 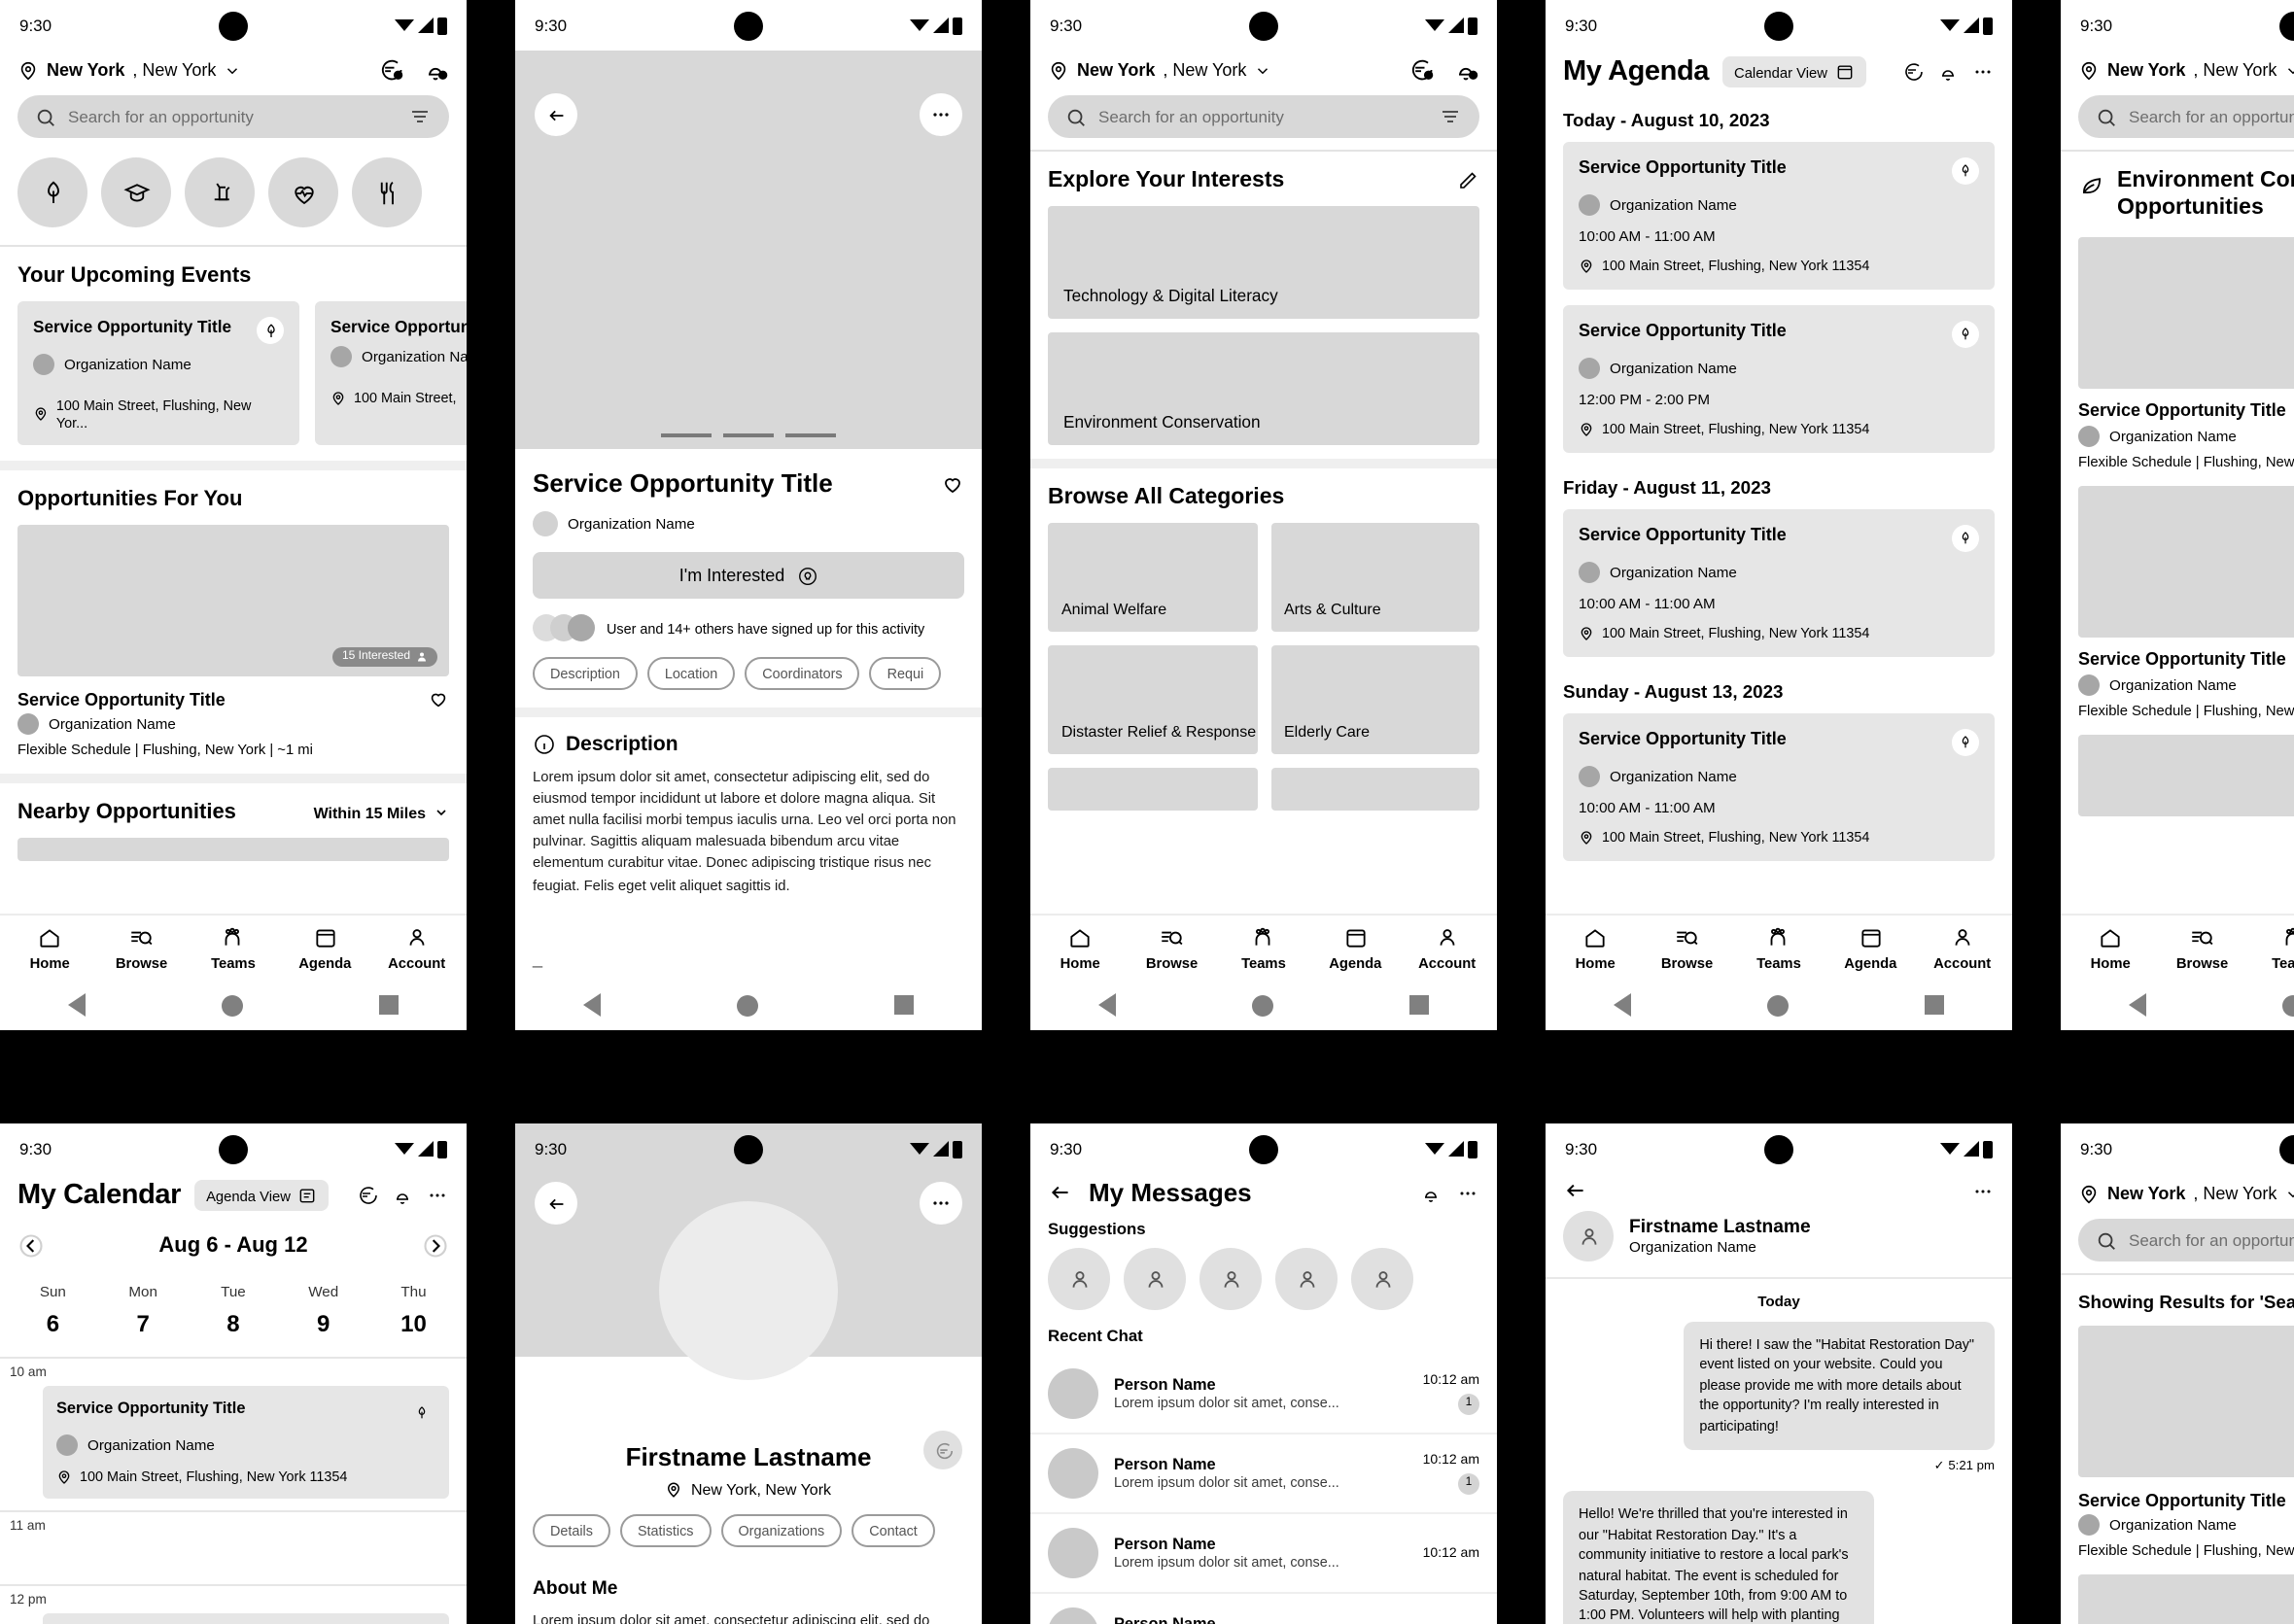 What do you see at coordinates (894, 1530) in the screenshot?
I see `tab-contact: Contact` at bounding box center [894, 1530].